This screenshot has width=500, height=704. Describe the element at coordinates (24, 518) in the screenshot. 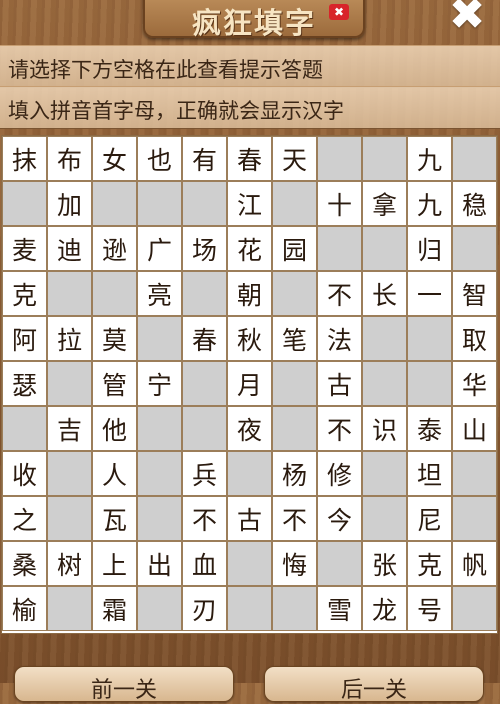

I see `char-cell: 之` at that location.